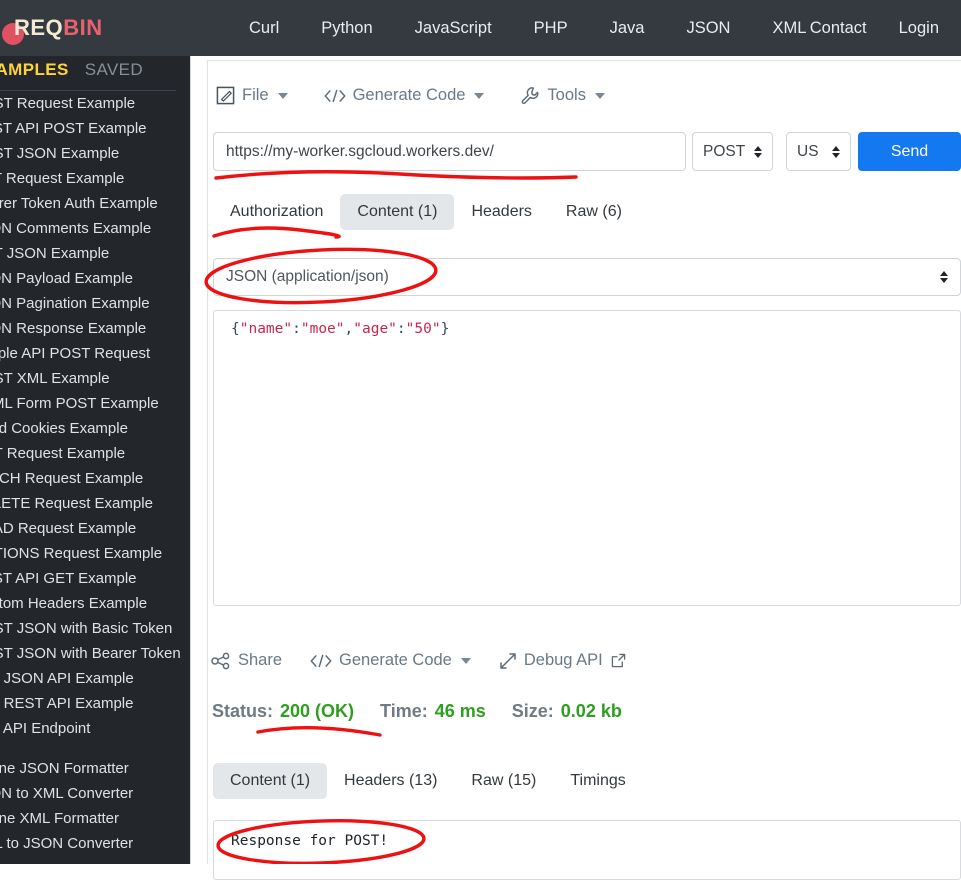  Describe the element at coordinates (346, 28) in the screenshot. I see `nav-item-python: Python` at that location.